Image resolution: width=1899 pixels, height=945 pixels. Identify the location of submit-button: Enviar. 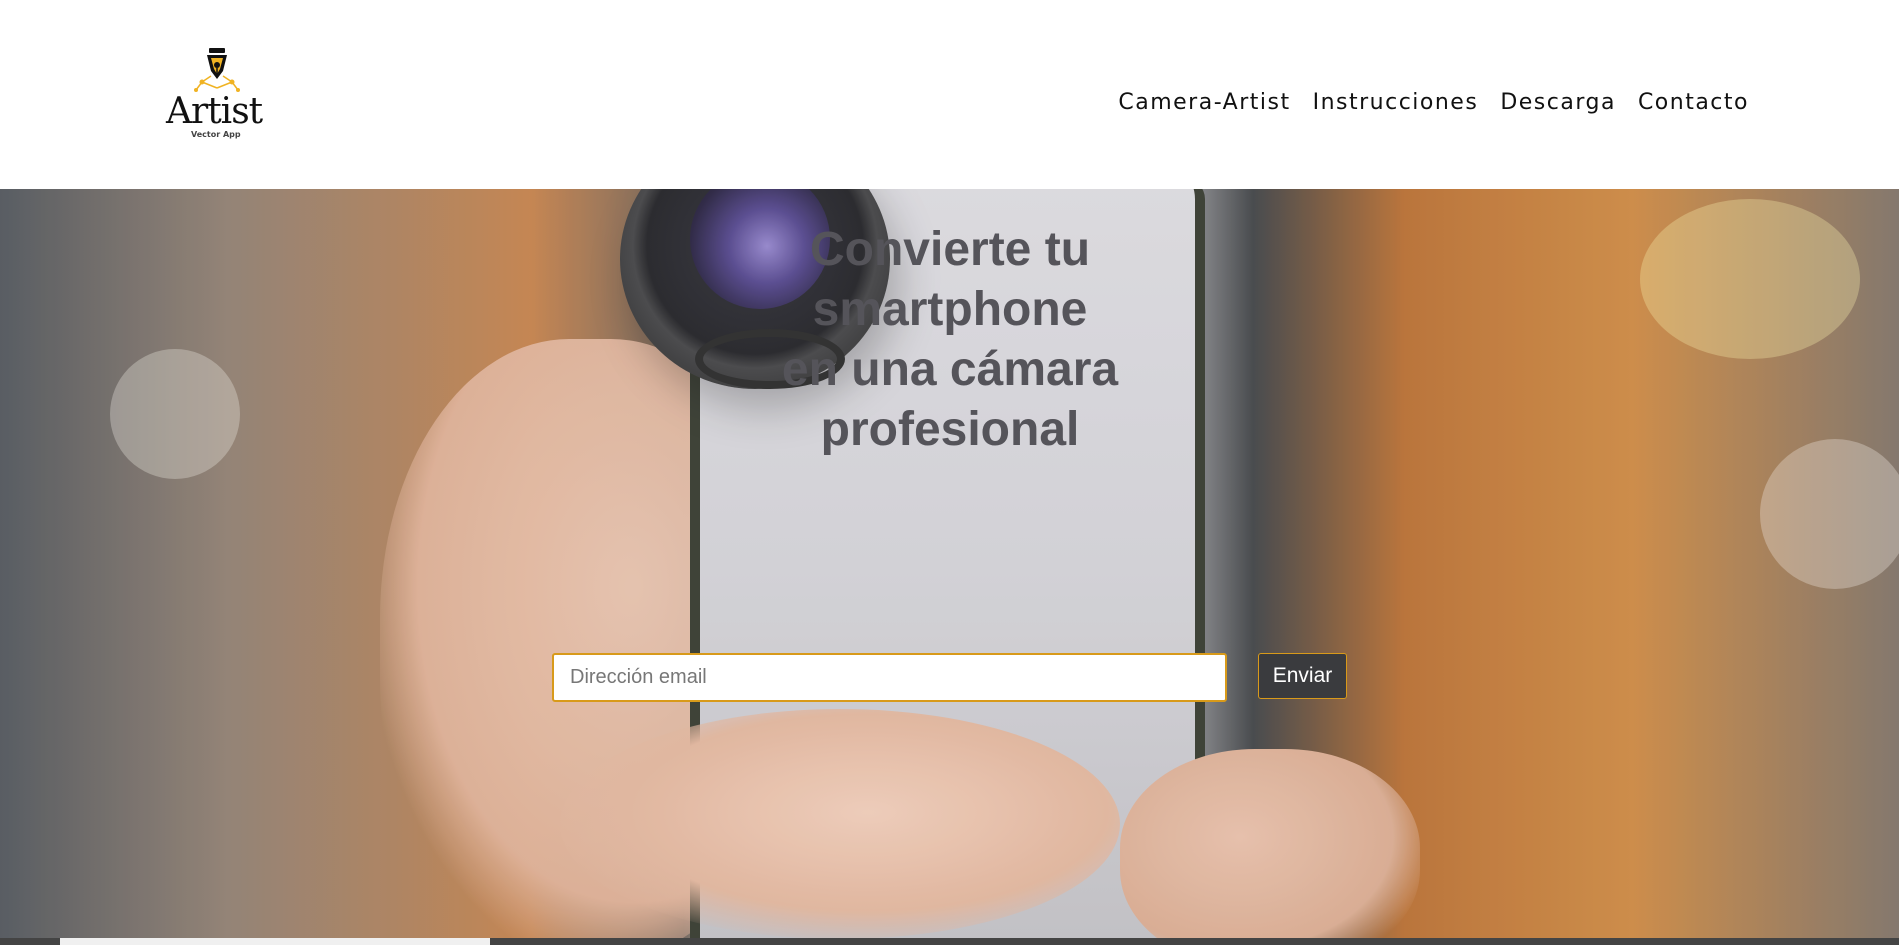
(1302, 676).